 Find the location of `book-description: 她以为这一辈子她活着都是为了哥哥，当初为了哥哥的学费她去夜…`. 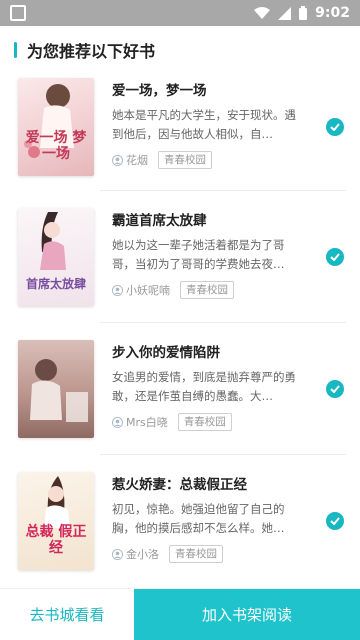

book-description: 她以为这一辈子她活着都是为了哥哥，当初为了哥哥的学费她去夜… is located at coordinates (198, 254).